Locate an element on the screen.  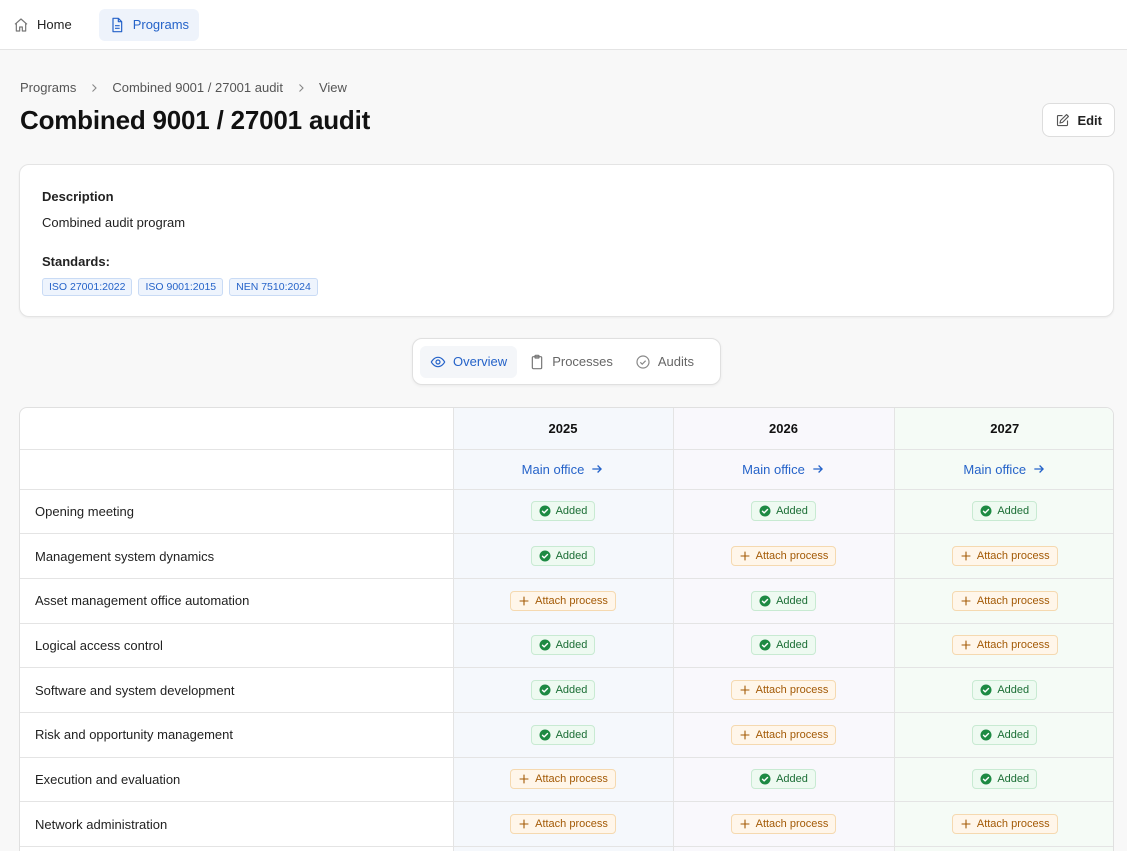
tab-overview: Overview is located at coordinates (469, 361).